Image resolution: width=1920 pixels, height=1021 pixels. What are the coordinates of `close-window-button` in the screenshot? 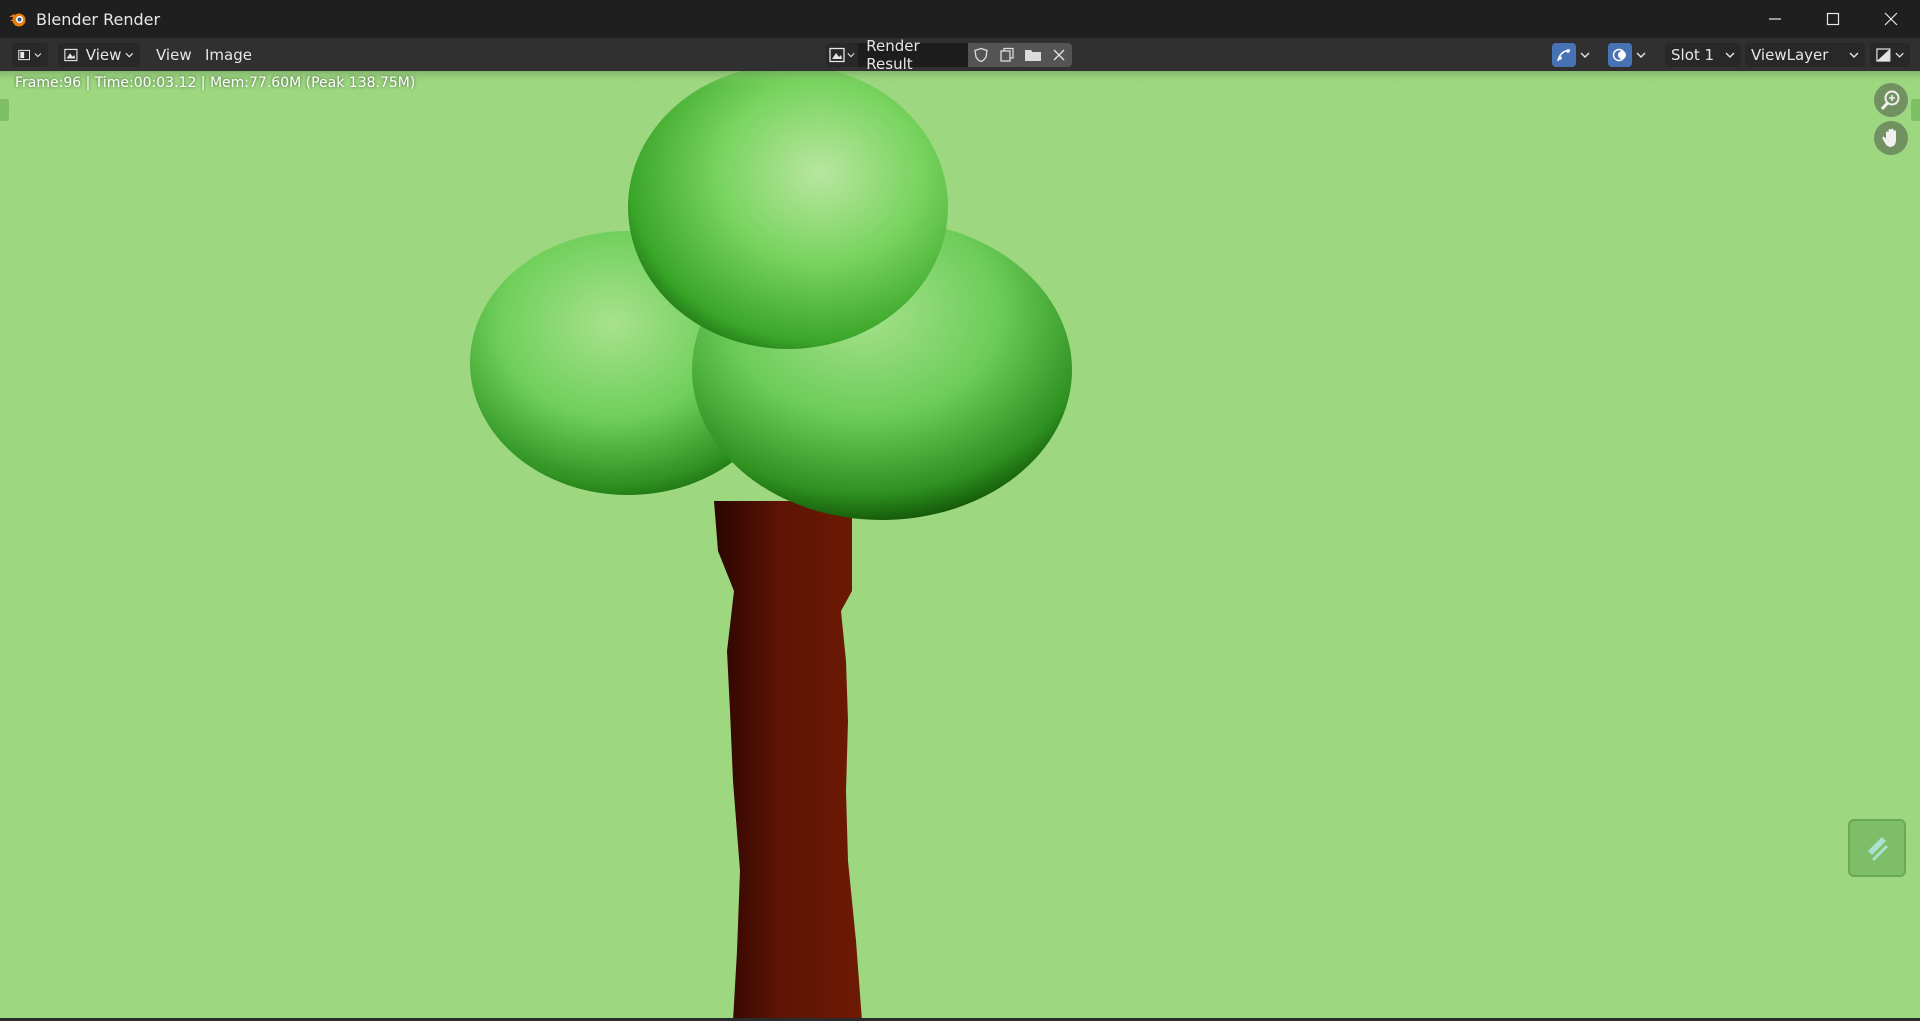 It's located at (1891, 19).